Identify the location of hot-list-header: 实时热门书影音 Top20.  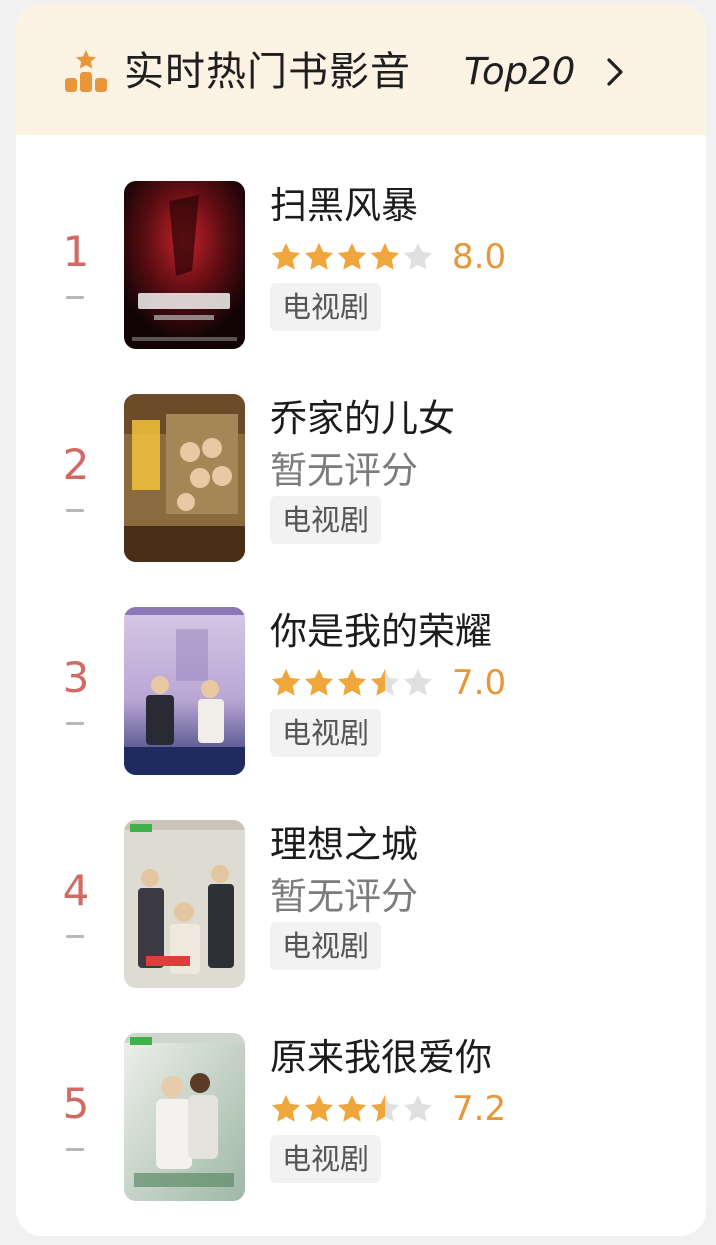
(361, 69).